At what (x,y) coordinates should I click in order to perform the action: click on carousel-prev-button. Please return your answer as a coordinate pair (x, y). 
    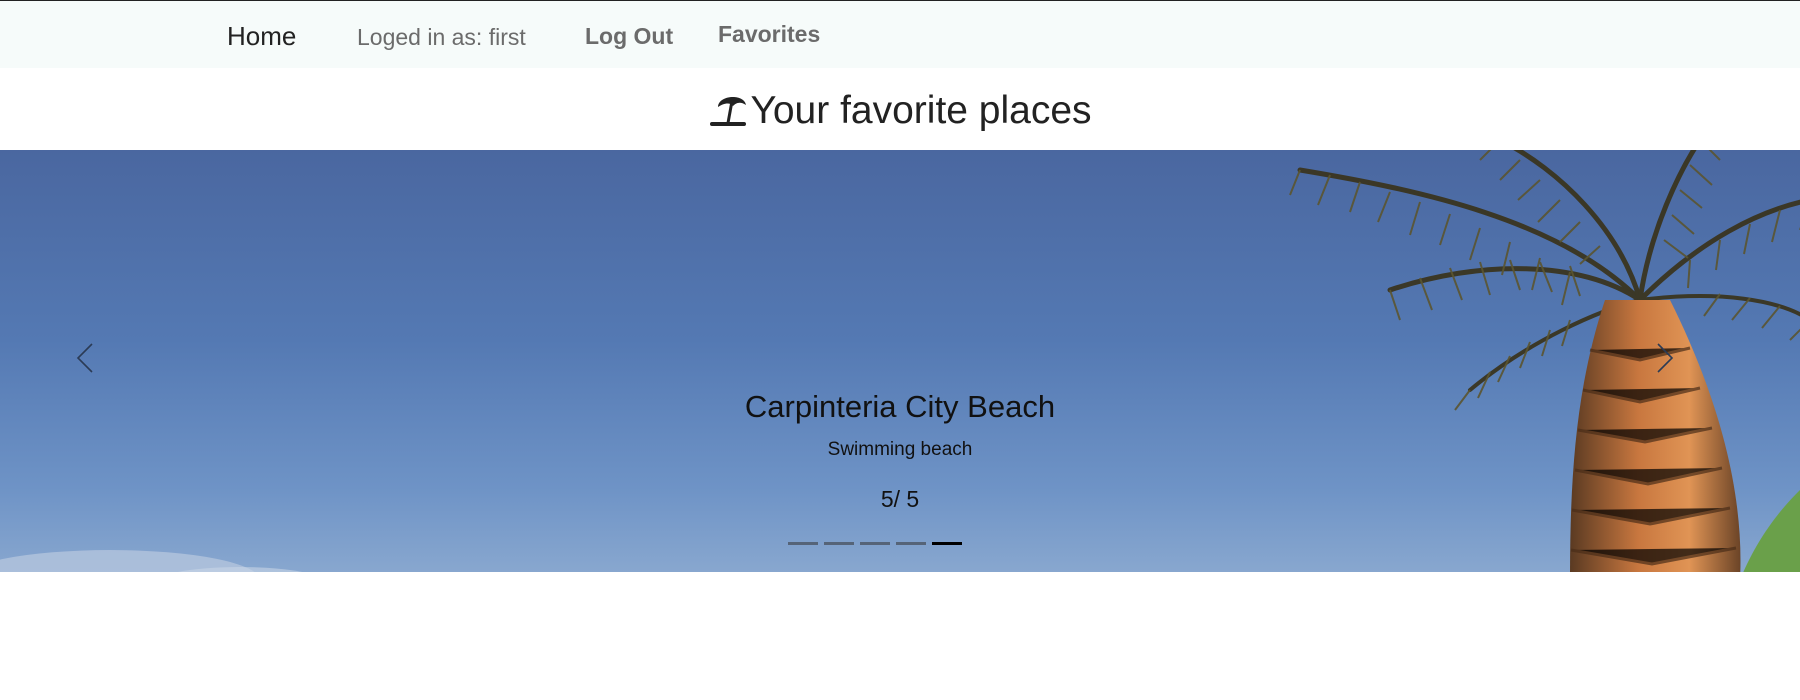
    Looking at the image, I should click on (86, 358).